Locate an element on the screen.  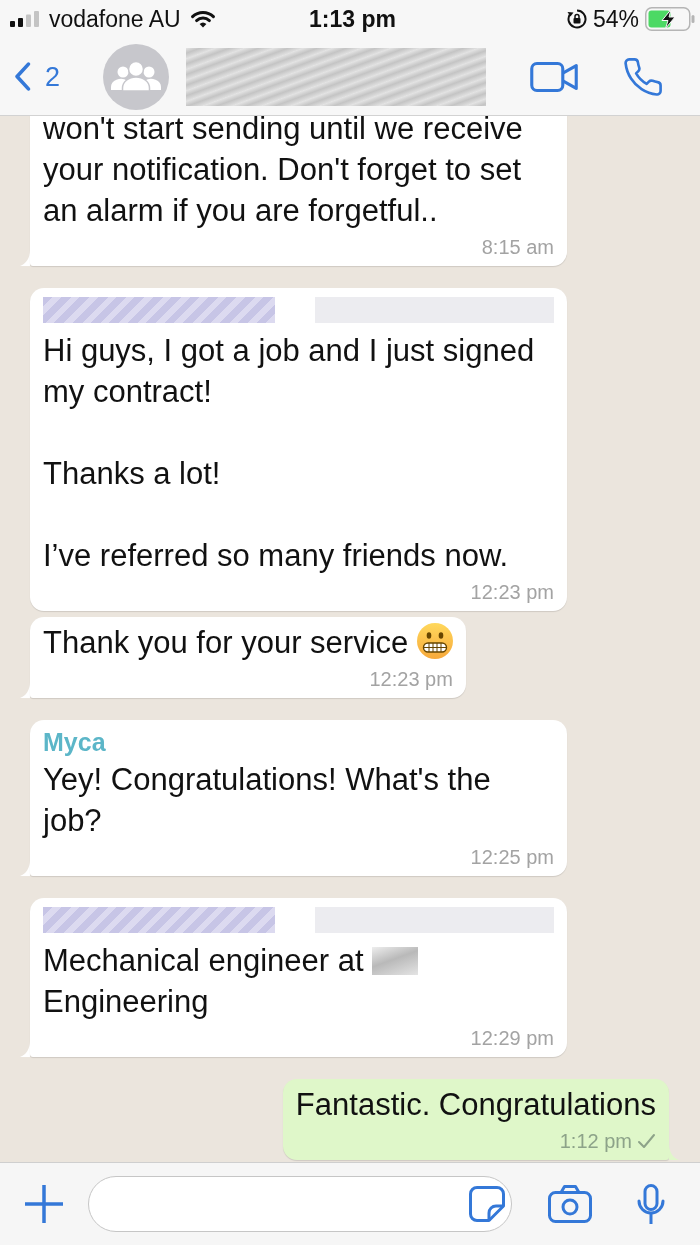
video-call-icon is located at coordinates (554, 76).